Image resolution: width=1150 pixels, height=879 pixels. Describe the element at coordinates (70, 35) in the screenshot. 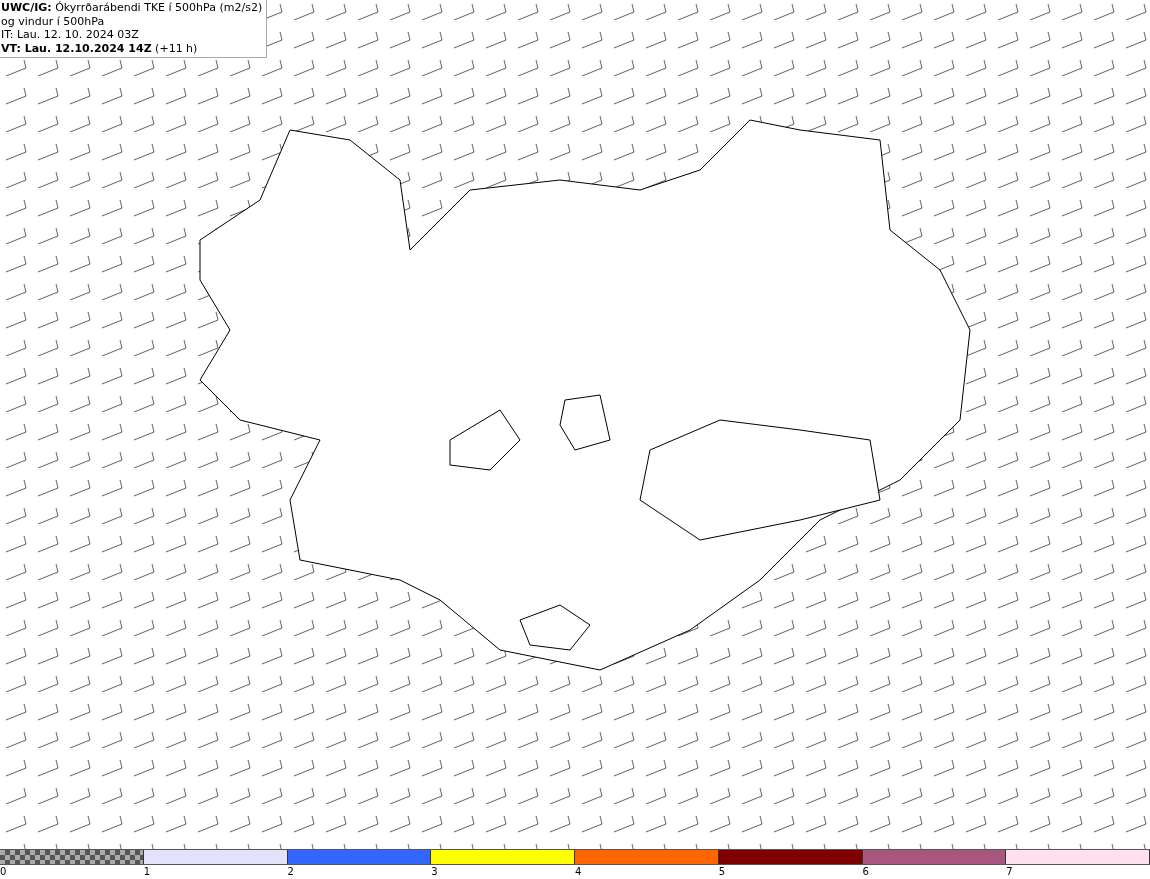

I see `legend-line: IT: Lau. 12. 10. 2024 03Z` at that location.